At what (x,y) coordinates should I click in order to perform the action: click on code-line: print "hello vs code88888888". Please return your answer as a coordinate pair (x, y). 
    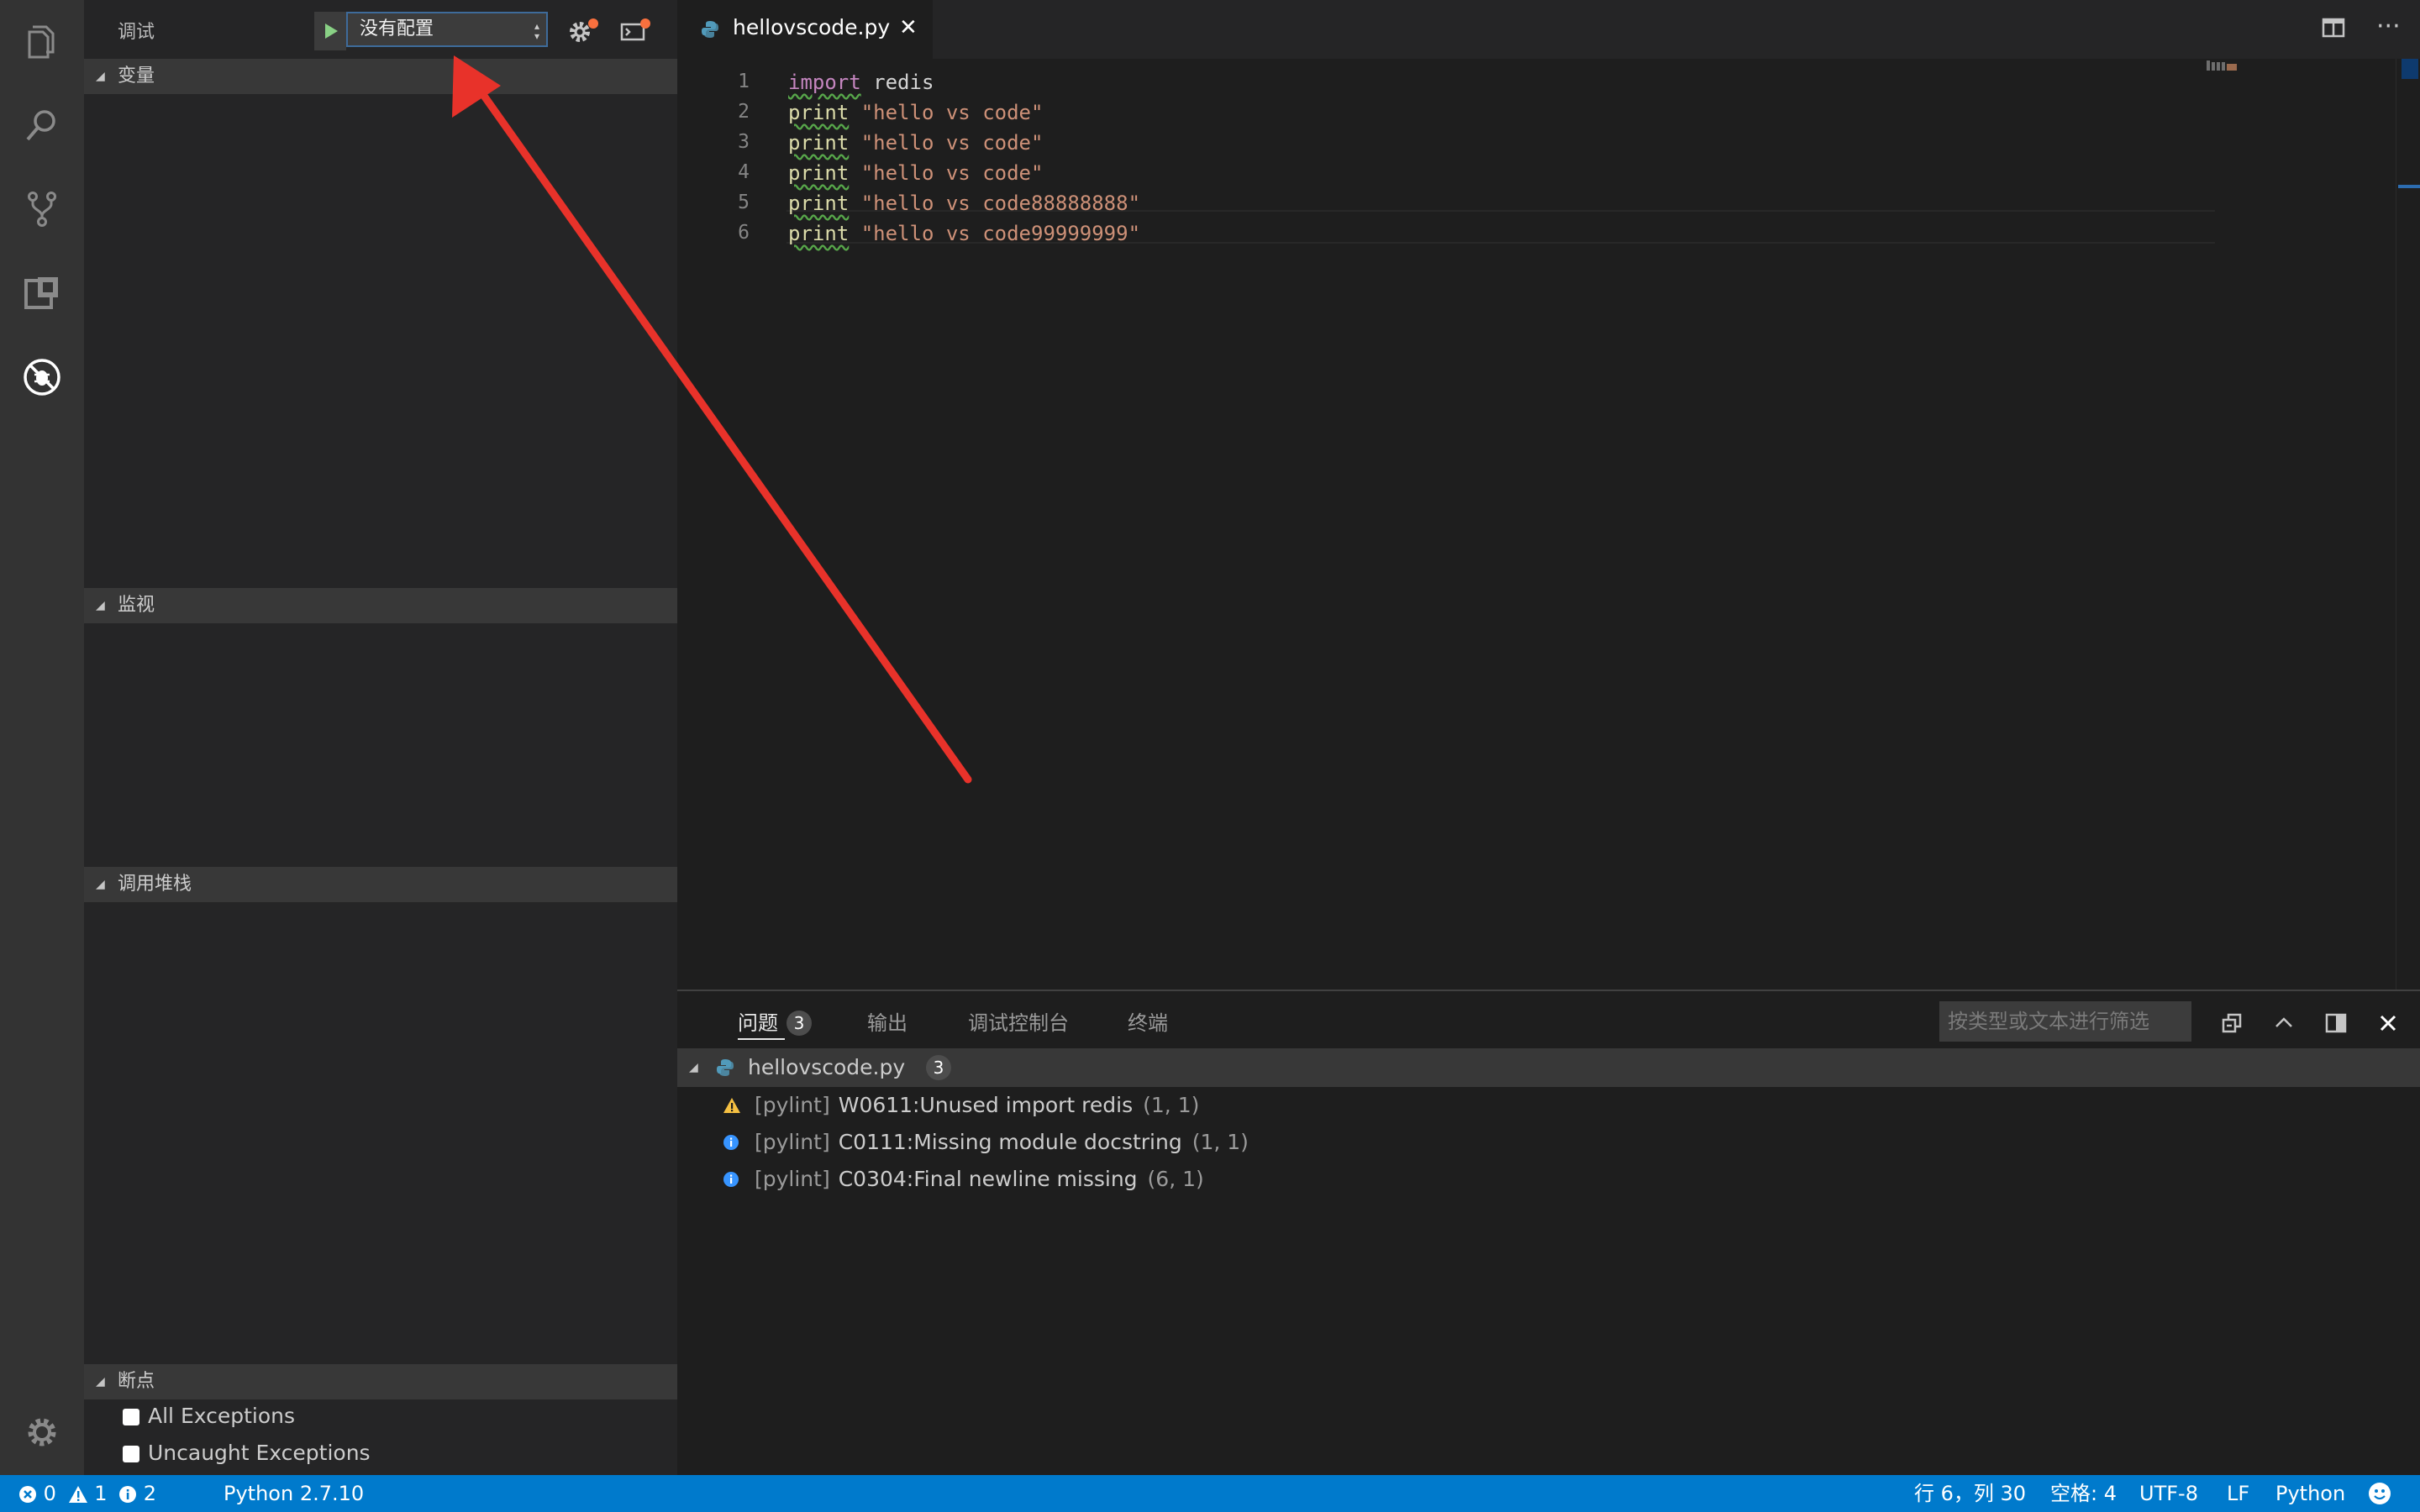
    Looking at the image, I should click on (964, 203).